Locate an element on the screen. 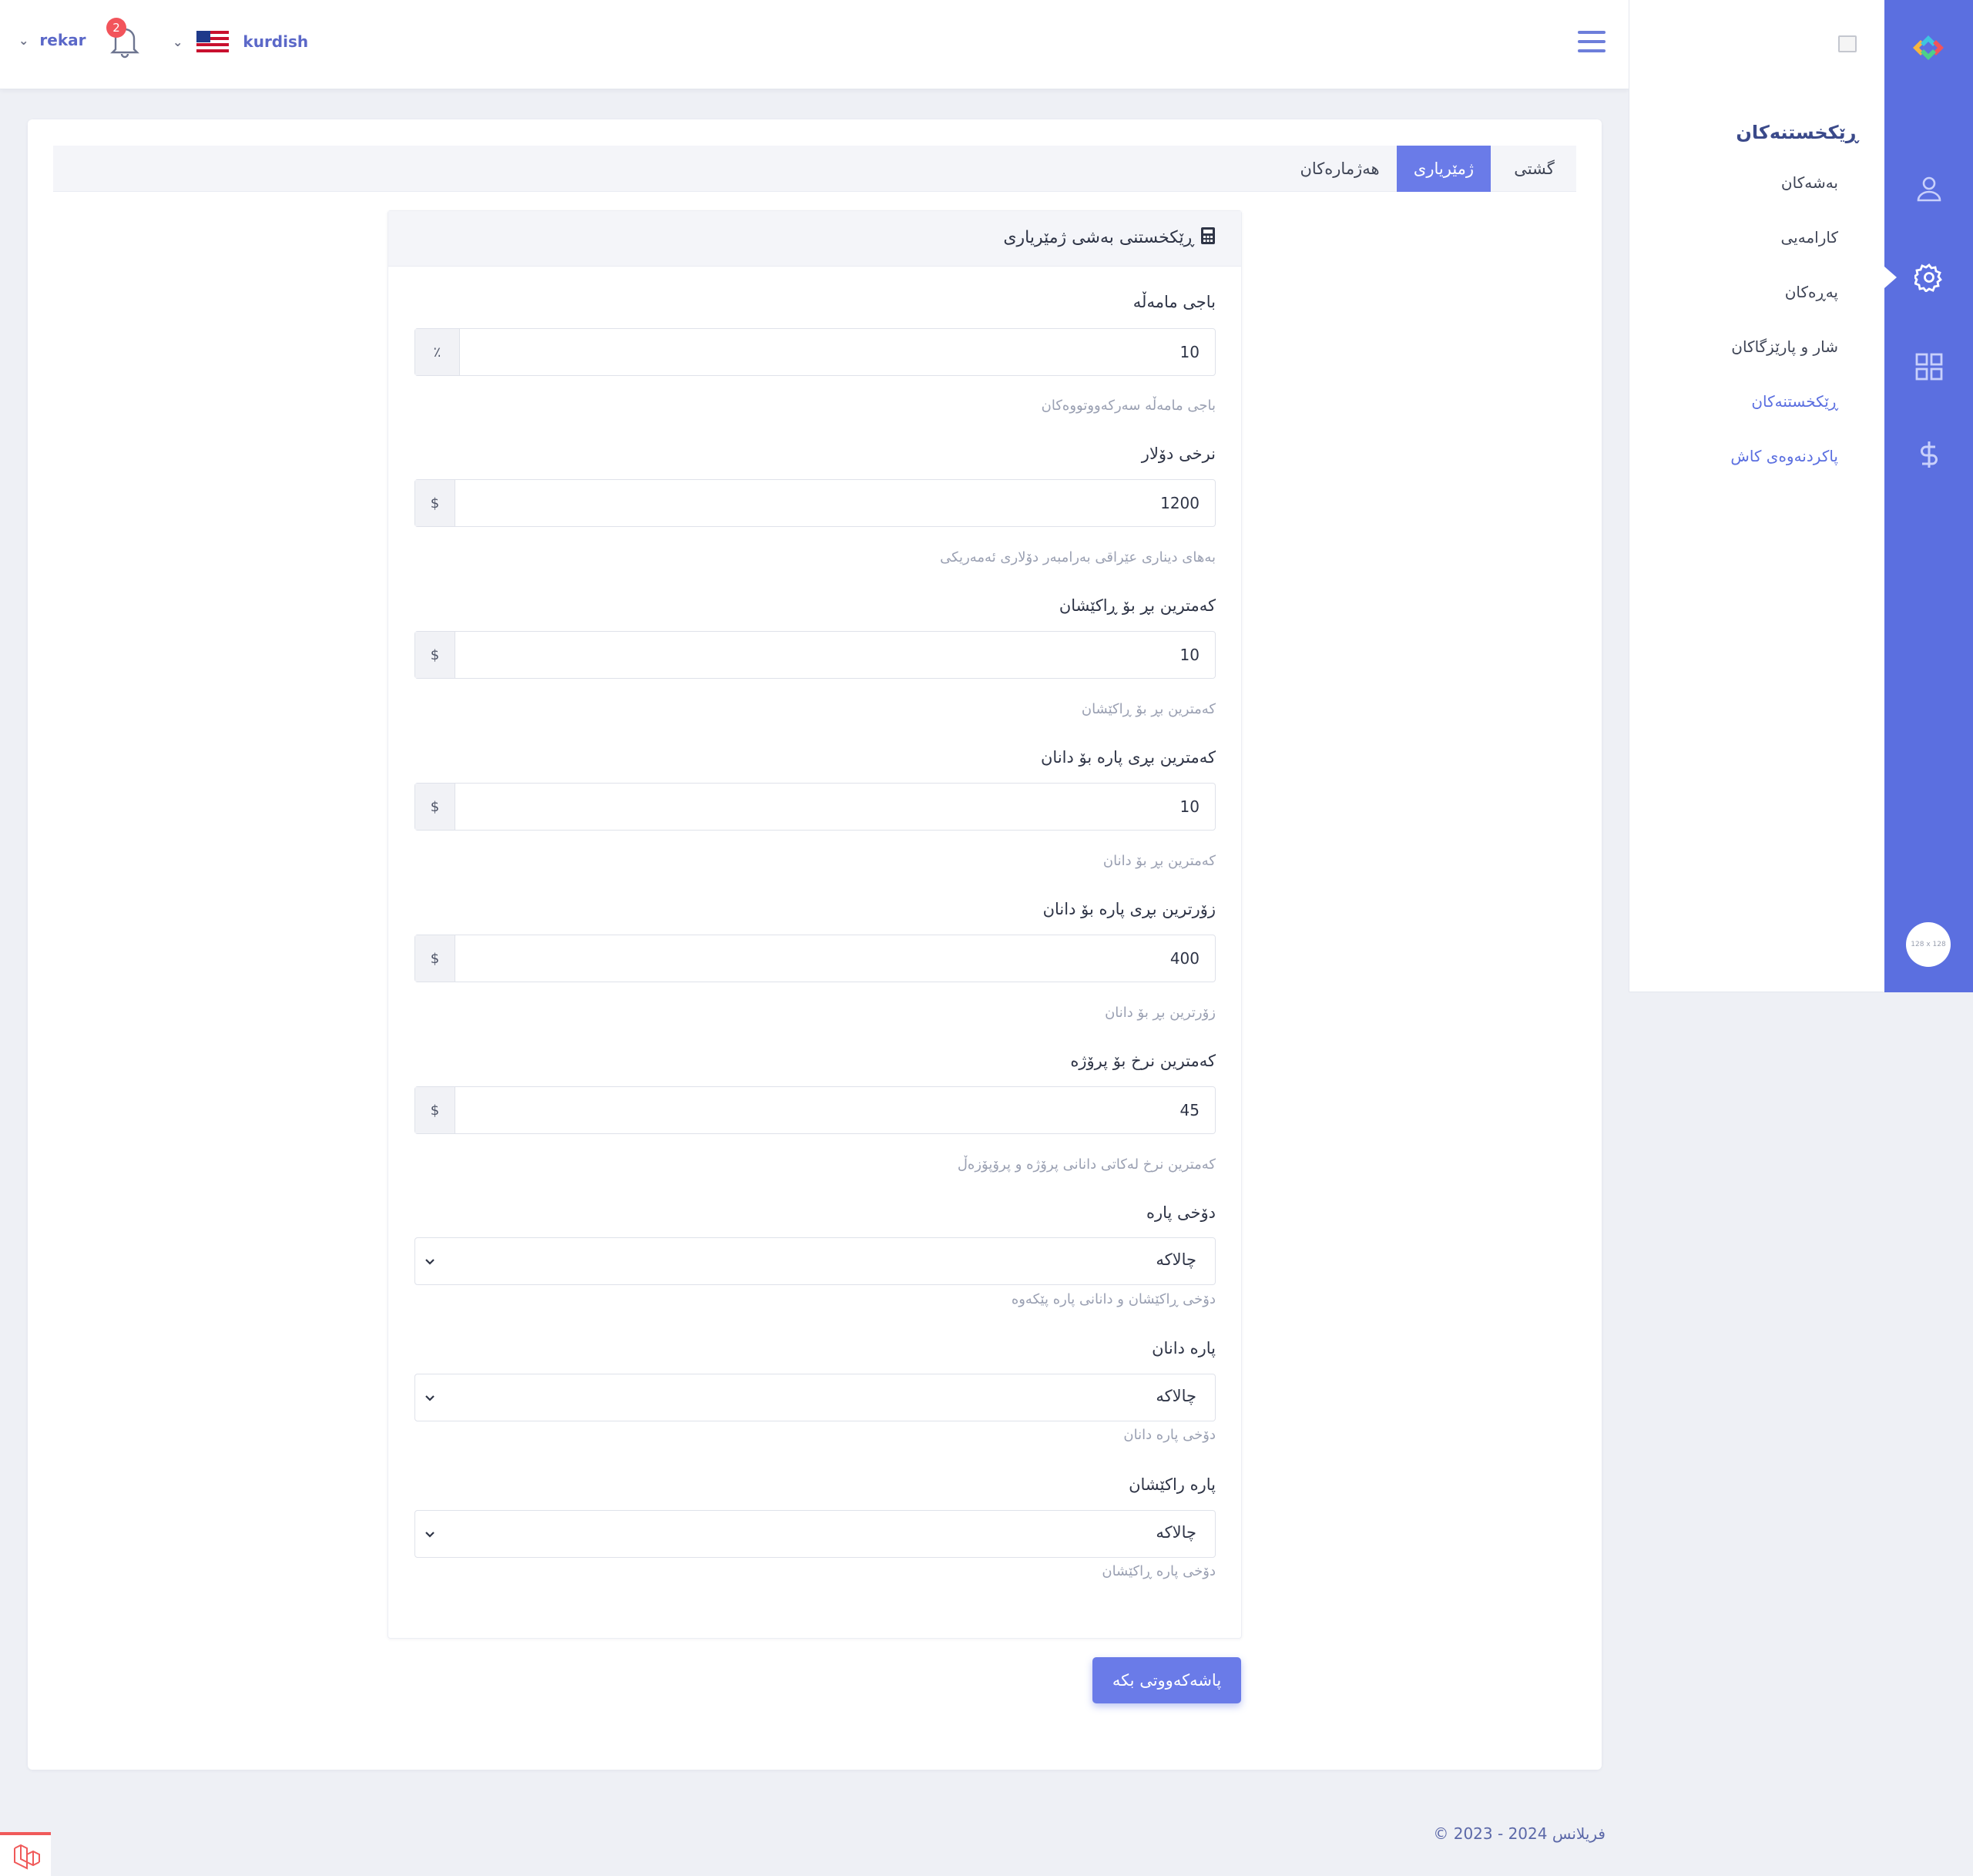 Image resolution: width=1973 pixels, height=1876 pixels. submenu-item-settings: ڕێکخستنەکان is located at coordinates (1733, 401).